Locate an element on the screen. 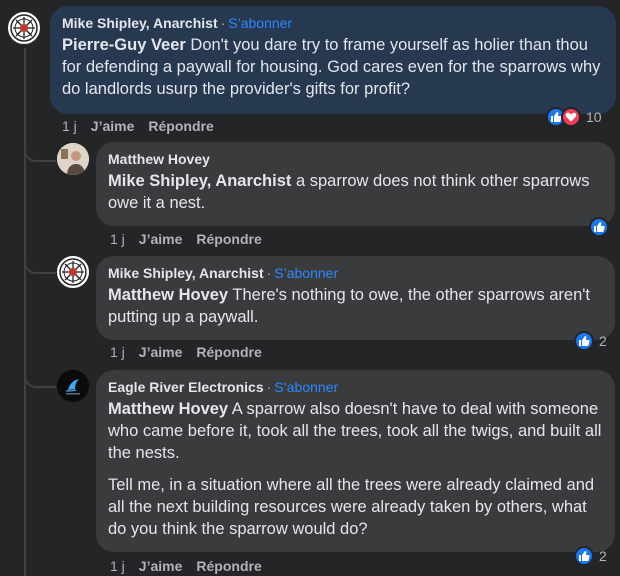 This screenshot has height=576, width=620. reaction-summary: 10 is located at coordinates (575, 117).